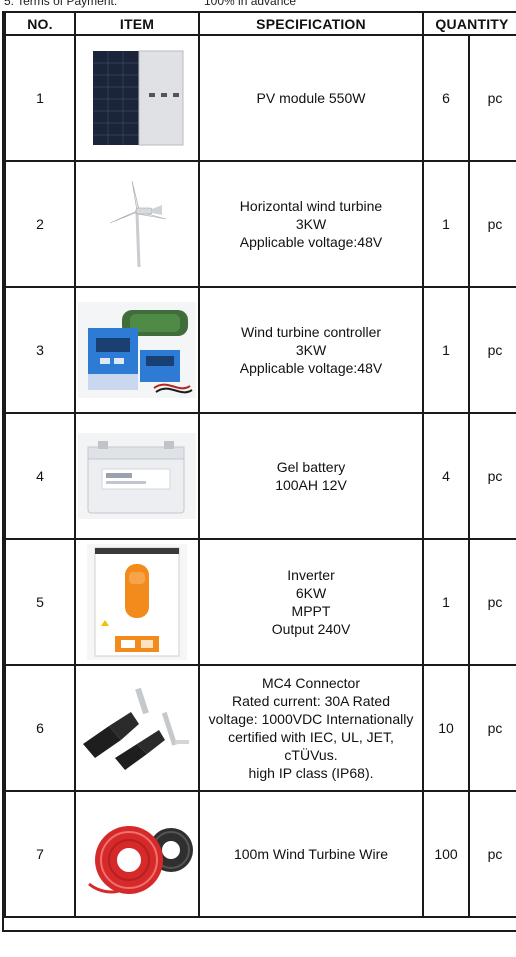  I want to click on spec-line: MC4 Connector, so click(311, 683).